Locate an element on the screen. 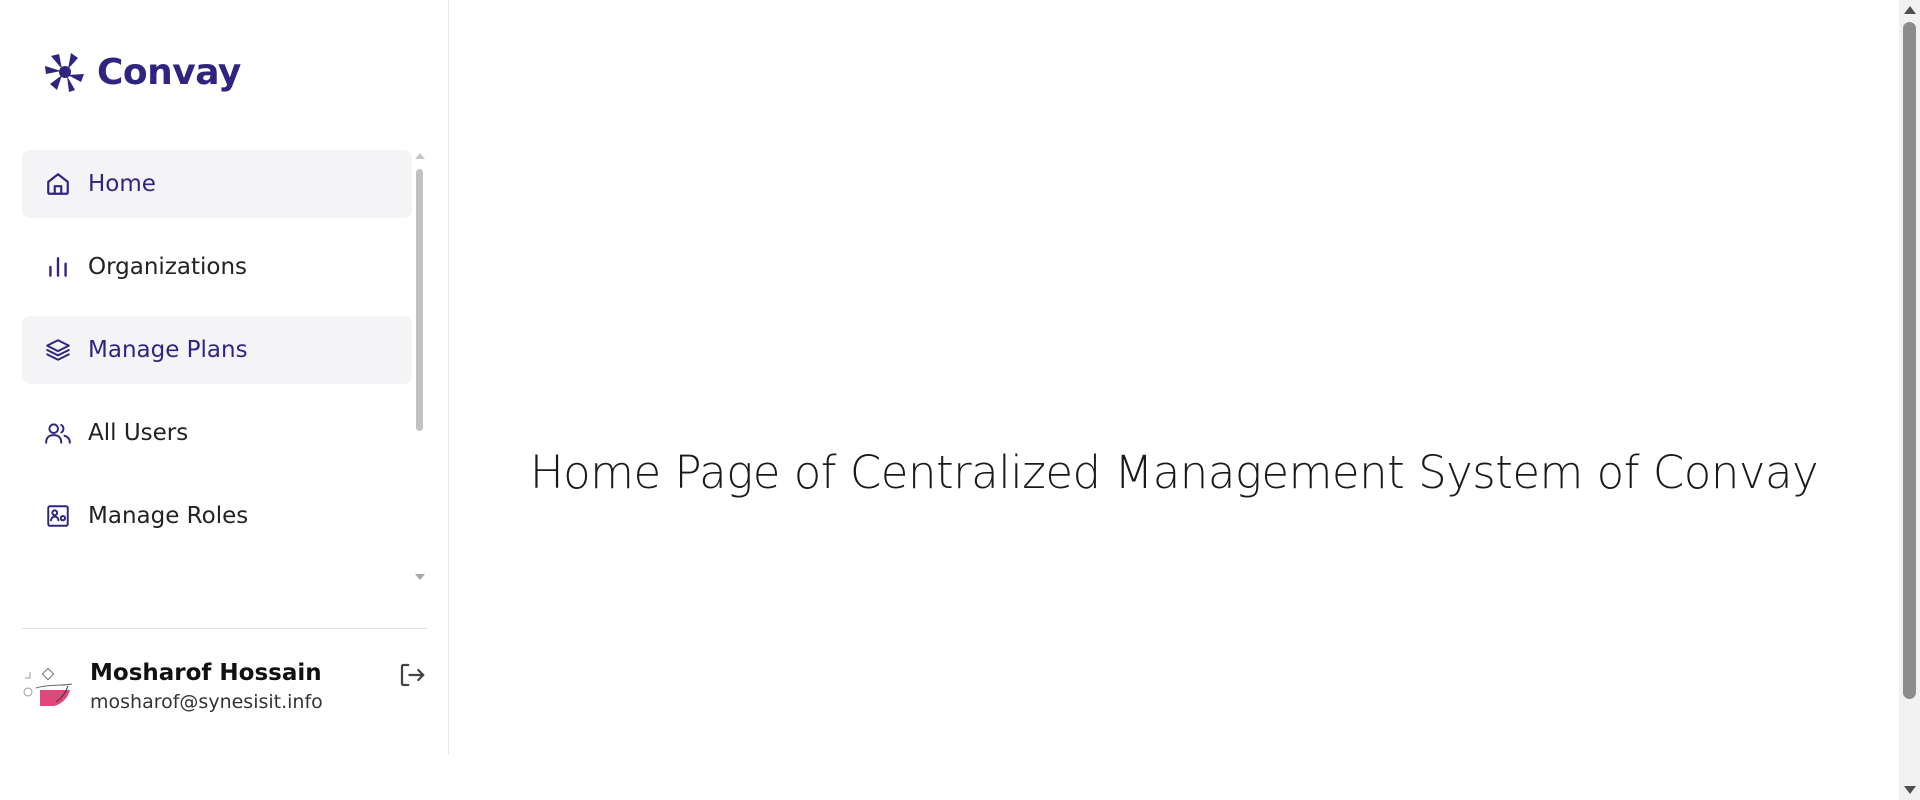  sidebar-item-label: Home is located at coordinates (122, 184).